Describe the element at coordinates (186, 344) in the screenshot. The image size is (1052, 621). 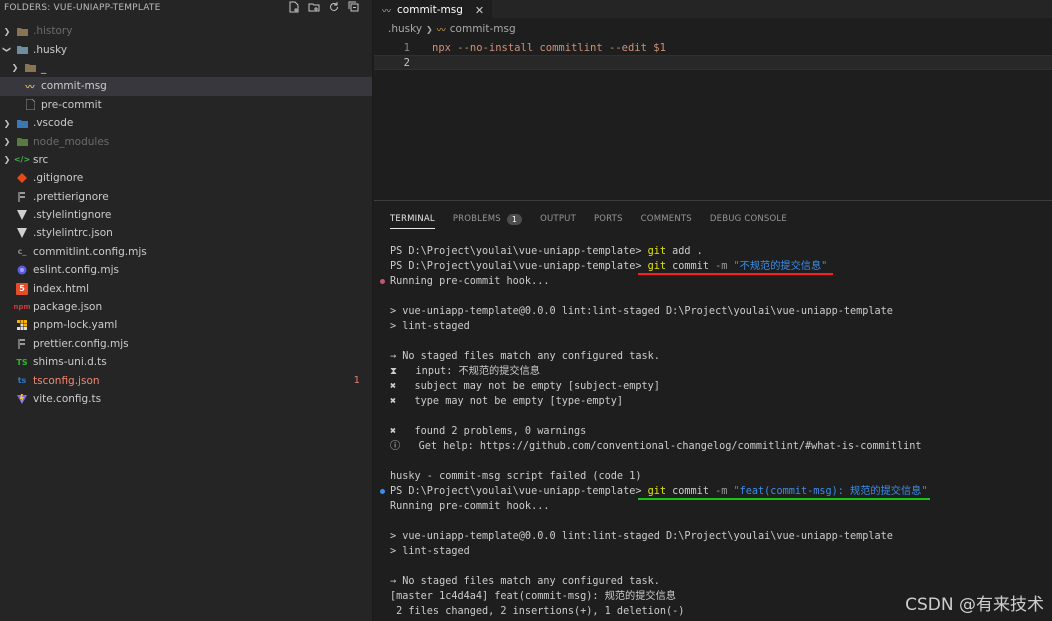
I see `tree-item-prettier-config: prettier.config.mjs` at that location.